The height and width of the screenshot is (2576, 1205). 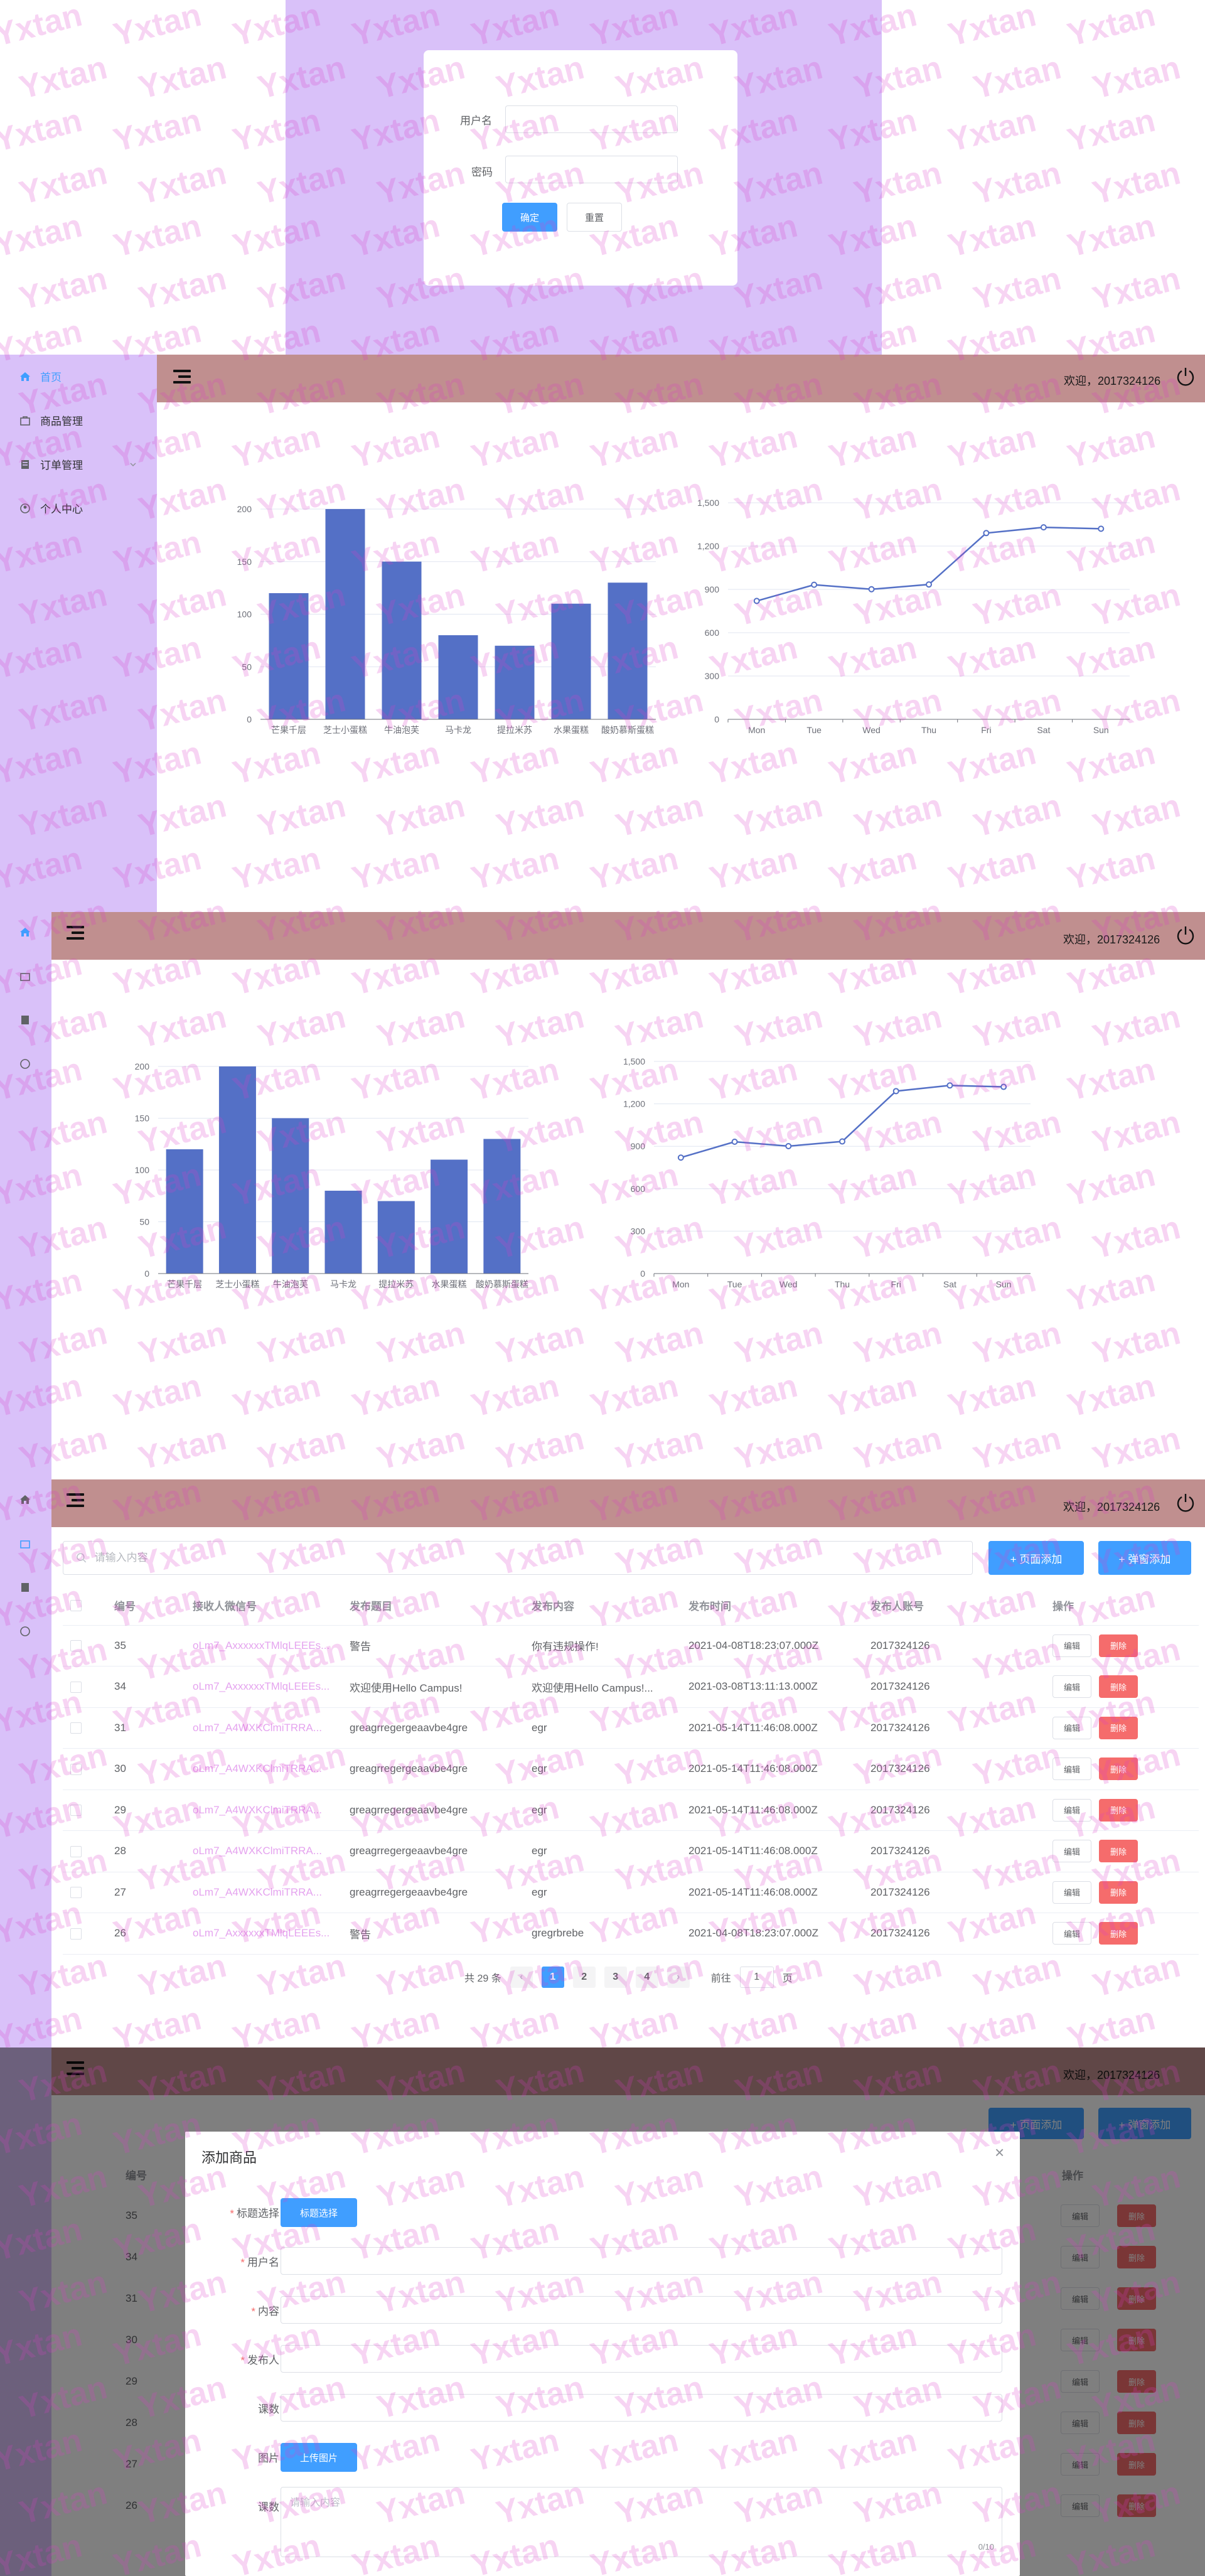 What do you see at coordinates (641, 2522) in the screenshot?
I see `form-textarea: 请输入内容 0/10` at bounding box center [641, 2522].